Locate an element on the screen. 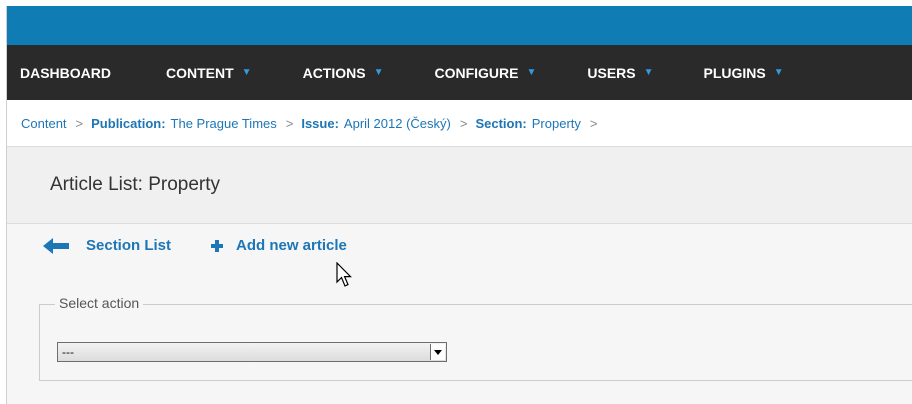  select-action-dropdown: --- is located at coordinates (252, 352).